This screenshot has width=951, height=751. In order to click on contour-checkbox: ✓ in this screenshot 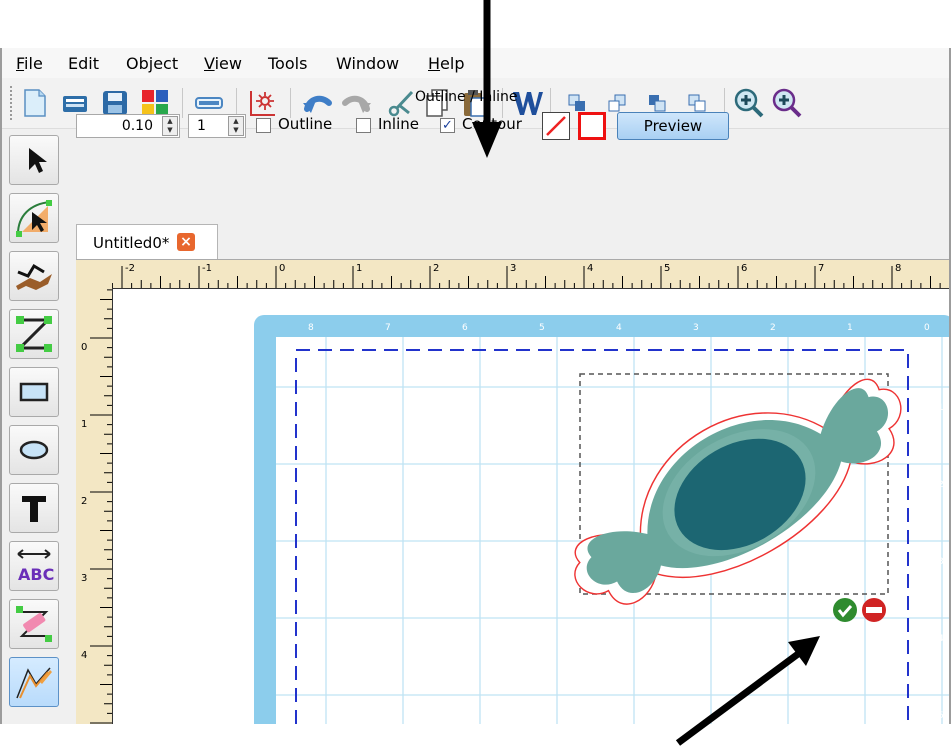, I will do `click(447, 125)`.